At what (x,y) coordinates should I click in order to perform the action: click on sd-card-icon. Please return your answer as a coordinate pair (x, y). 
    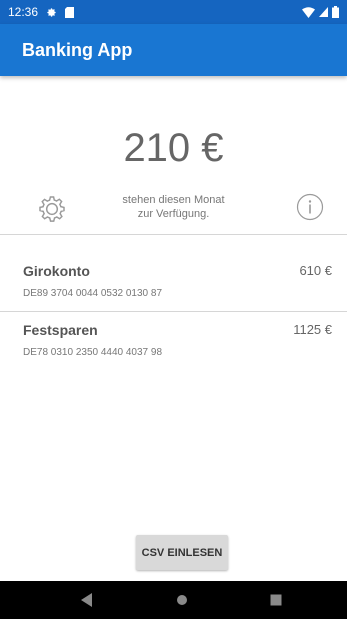
    Looking at the image, I should click on (70, 12).